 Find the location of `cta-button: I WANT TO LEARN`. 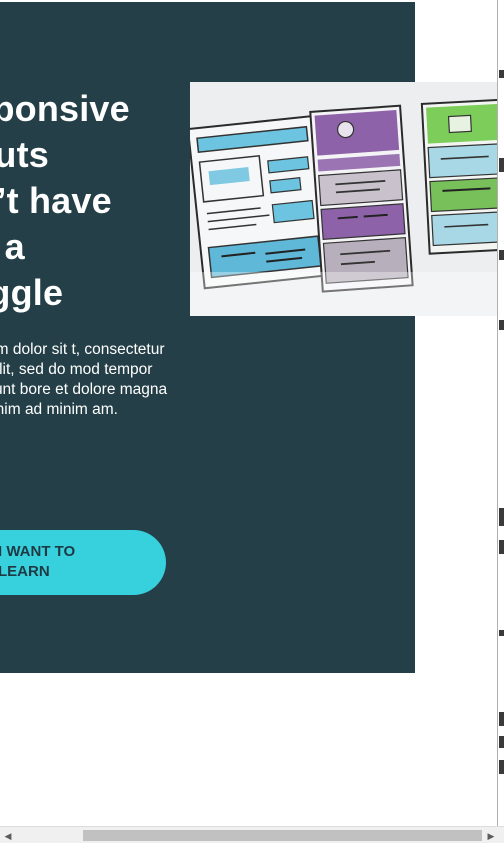

cta-button: I WANT TO LEARN is located at coordinates (83, 562).